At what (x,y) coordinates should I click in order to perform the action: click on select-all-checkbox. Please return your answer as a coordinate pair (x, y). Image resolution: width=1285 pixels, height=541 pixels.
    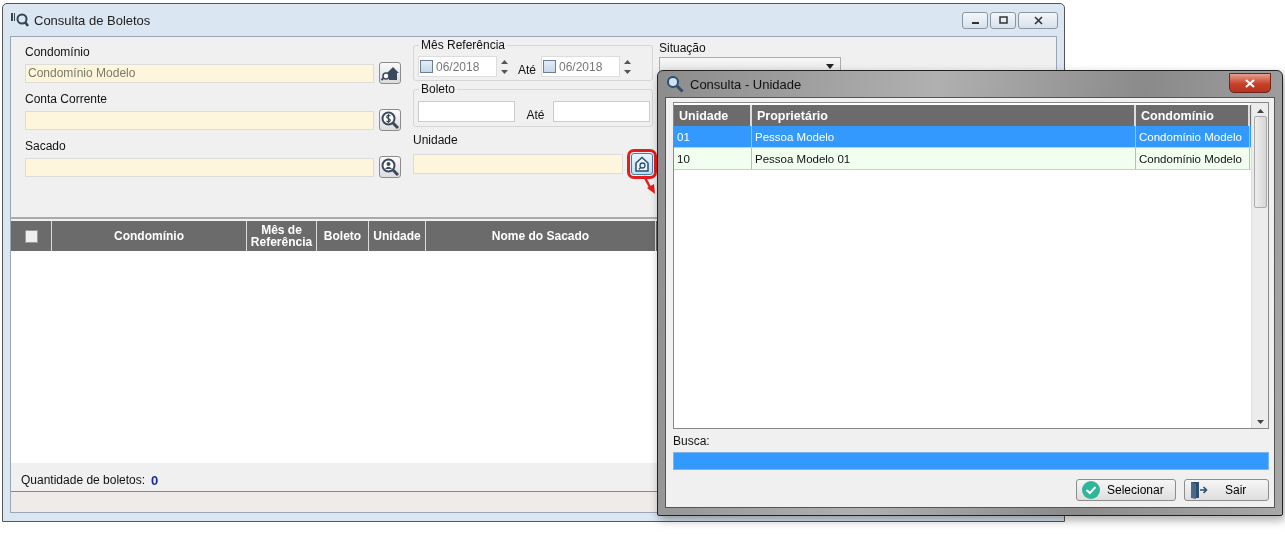
    Looking at the image, I should click on (31, 236).